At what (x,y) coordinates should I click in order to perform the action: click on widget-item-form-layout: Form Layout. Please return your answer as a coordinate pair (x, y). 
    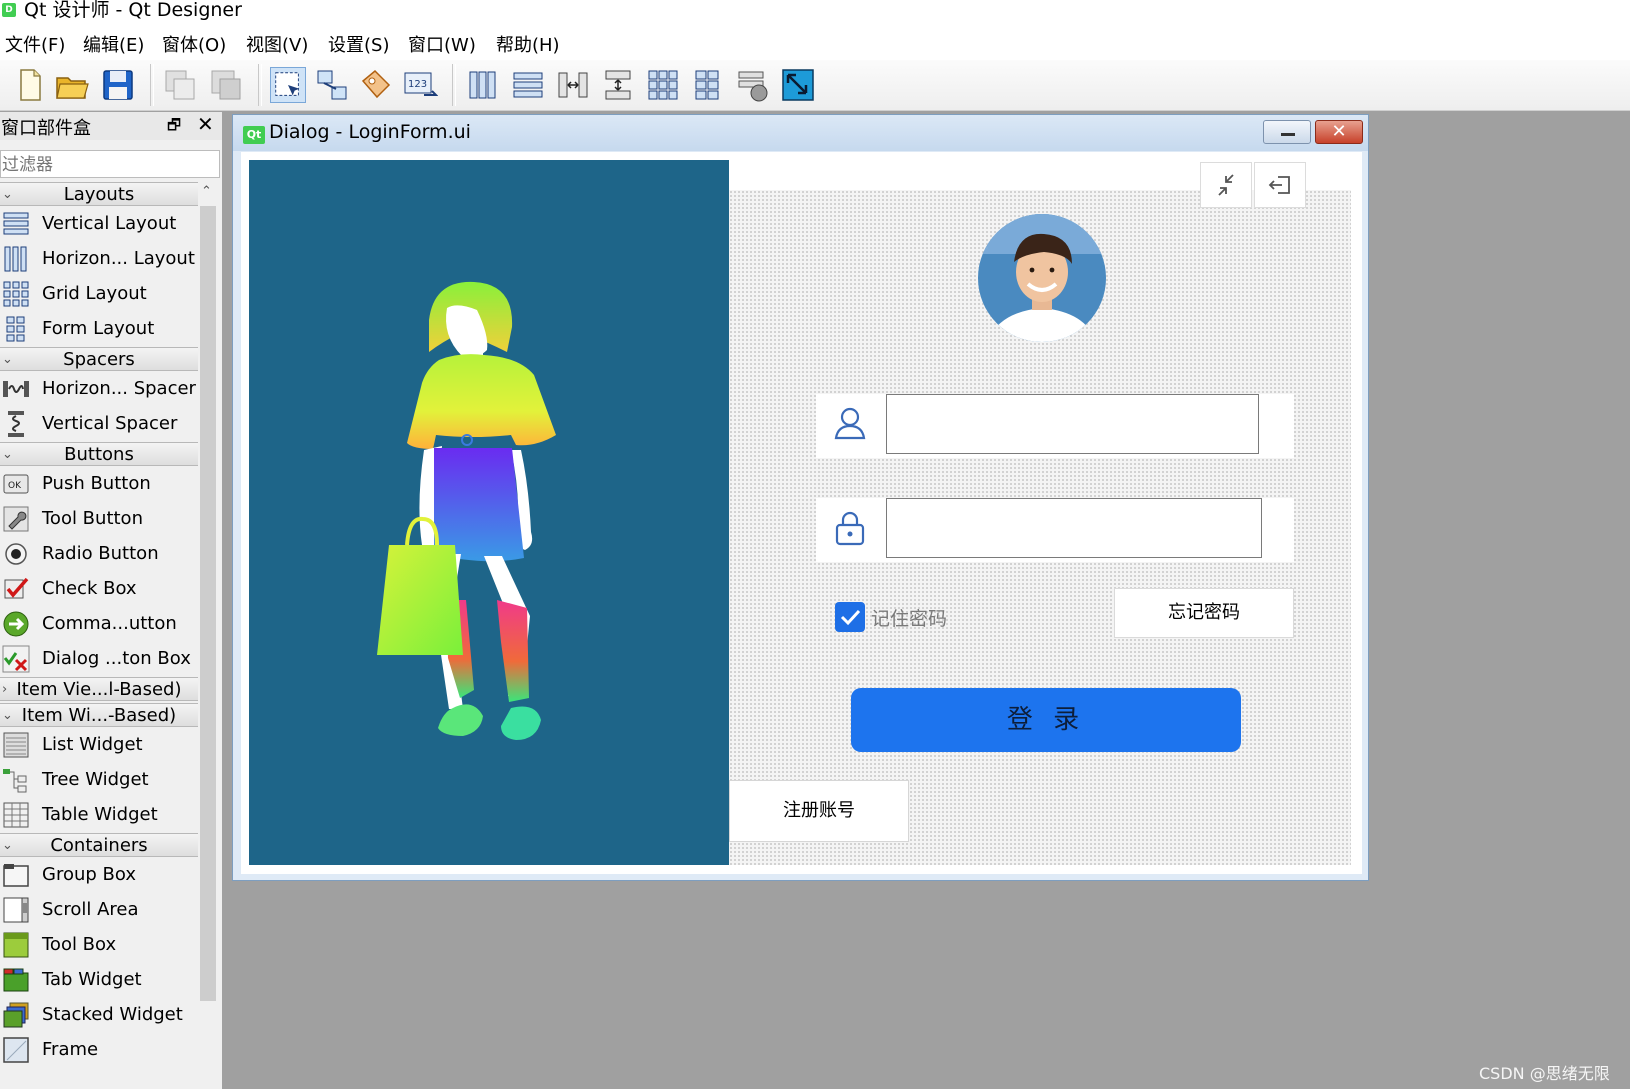
    Looking at the image, I should click on (99, 329).